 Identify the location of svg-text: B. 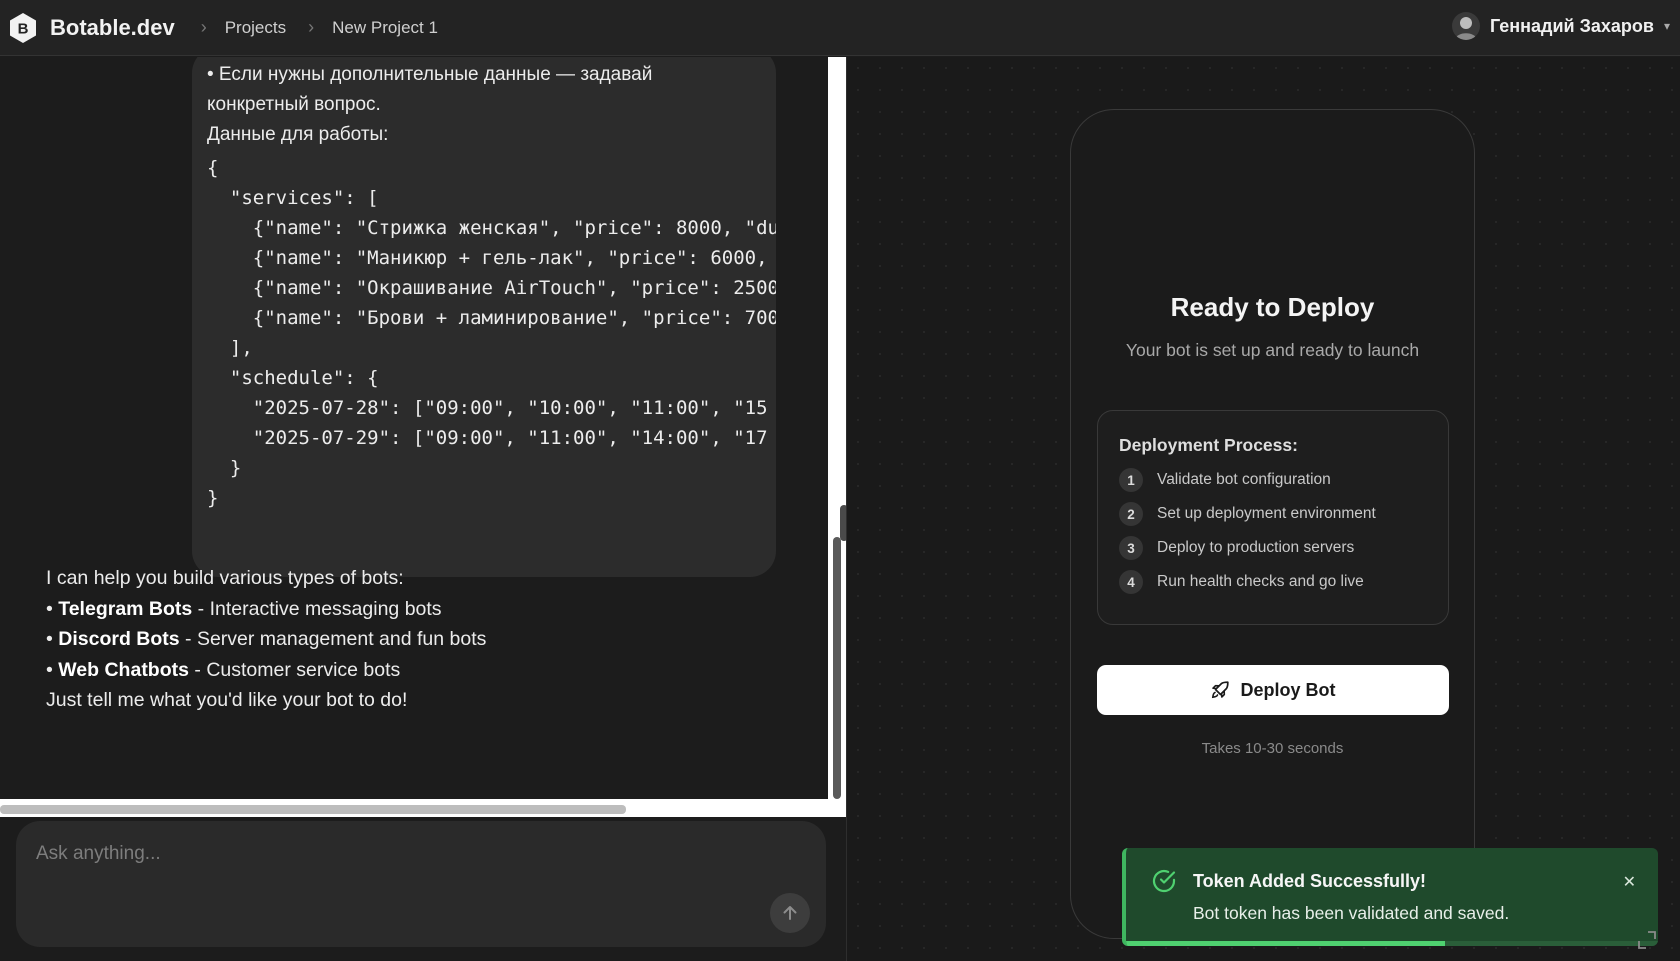
(23, 28).